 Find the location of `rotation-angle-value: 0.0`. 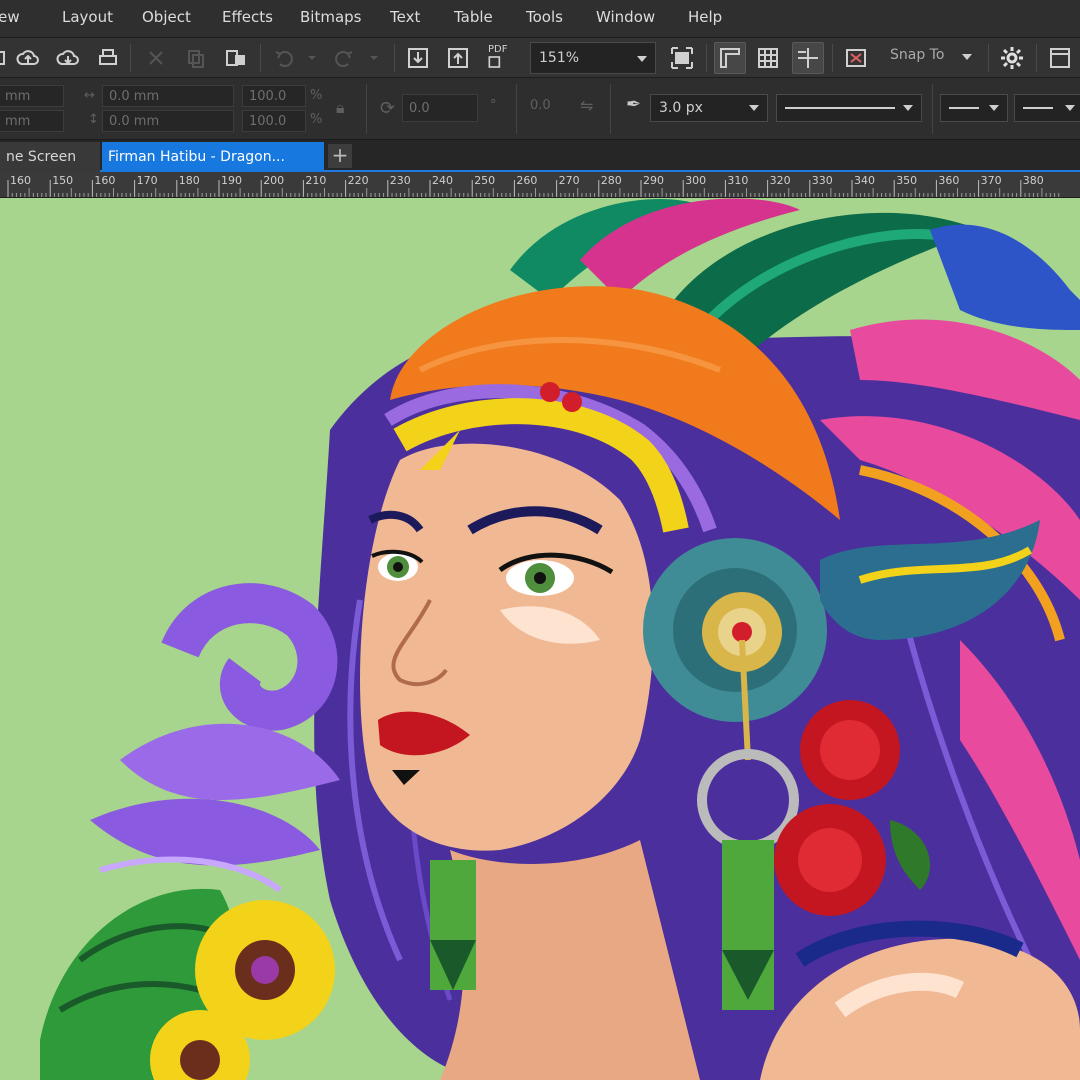

rotation-angle-value: 0.0 is located at coordinates (419, 108).